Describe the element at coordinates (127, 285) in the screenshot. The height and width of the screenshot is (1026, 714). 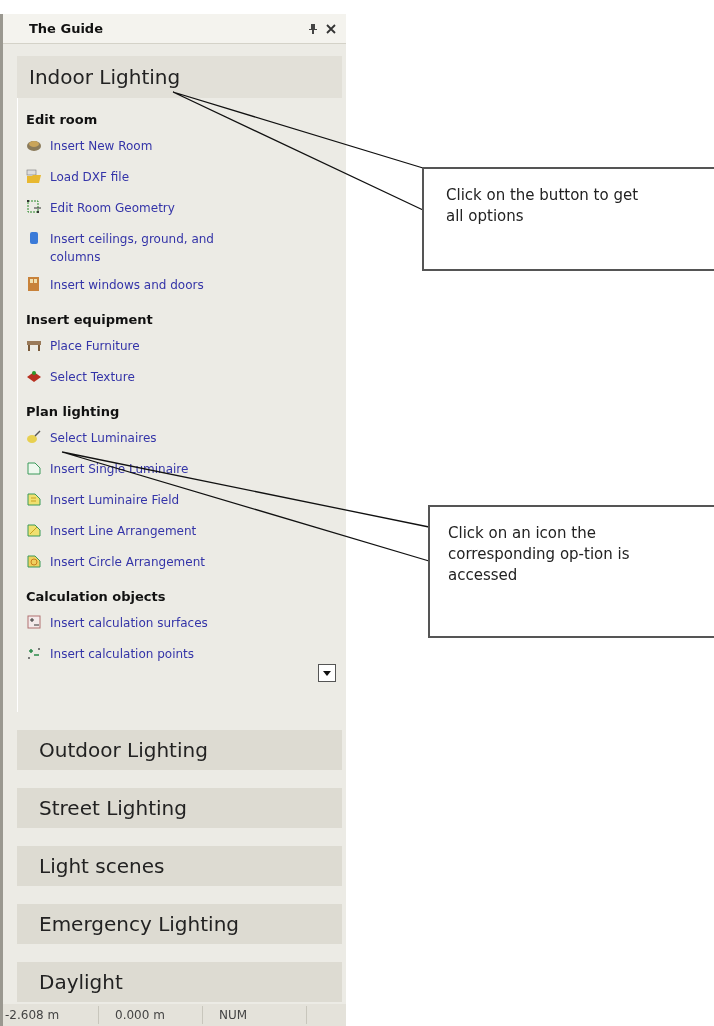
I see `guide-link: Insert windows and doors` at that location.